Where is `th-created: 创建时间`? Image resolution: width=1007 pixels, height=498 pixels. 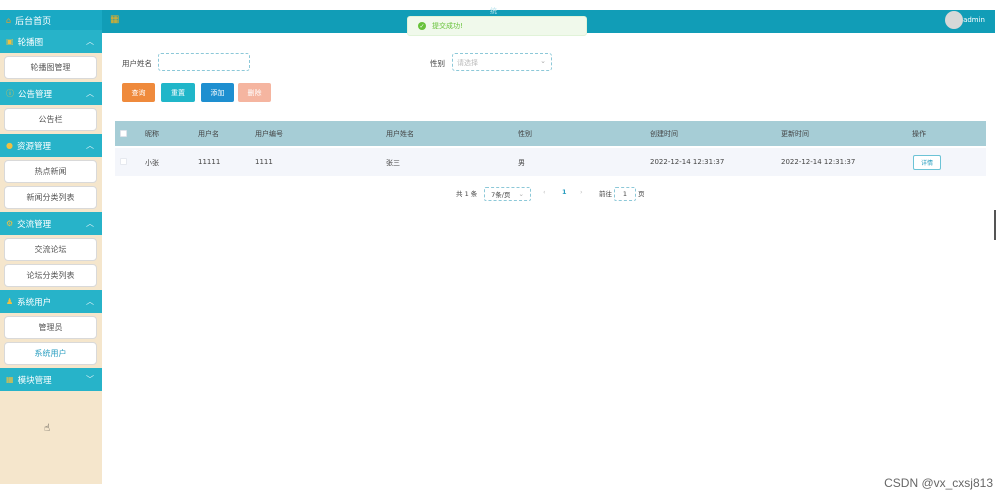 th-created: 创建时间 is located at coordinates (664, 134).